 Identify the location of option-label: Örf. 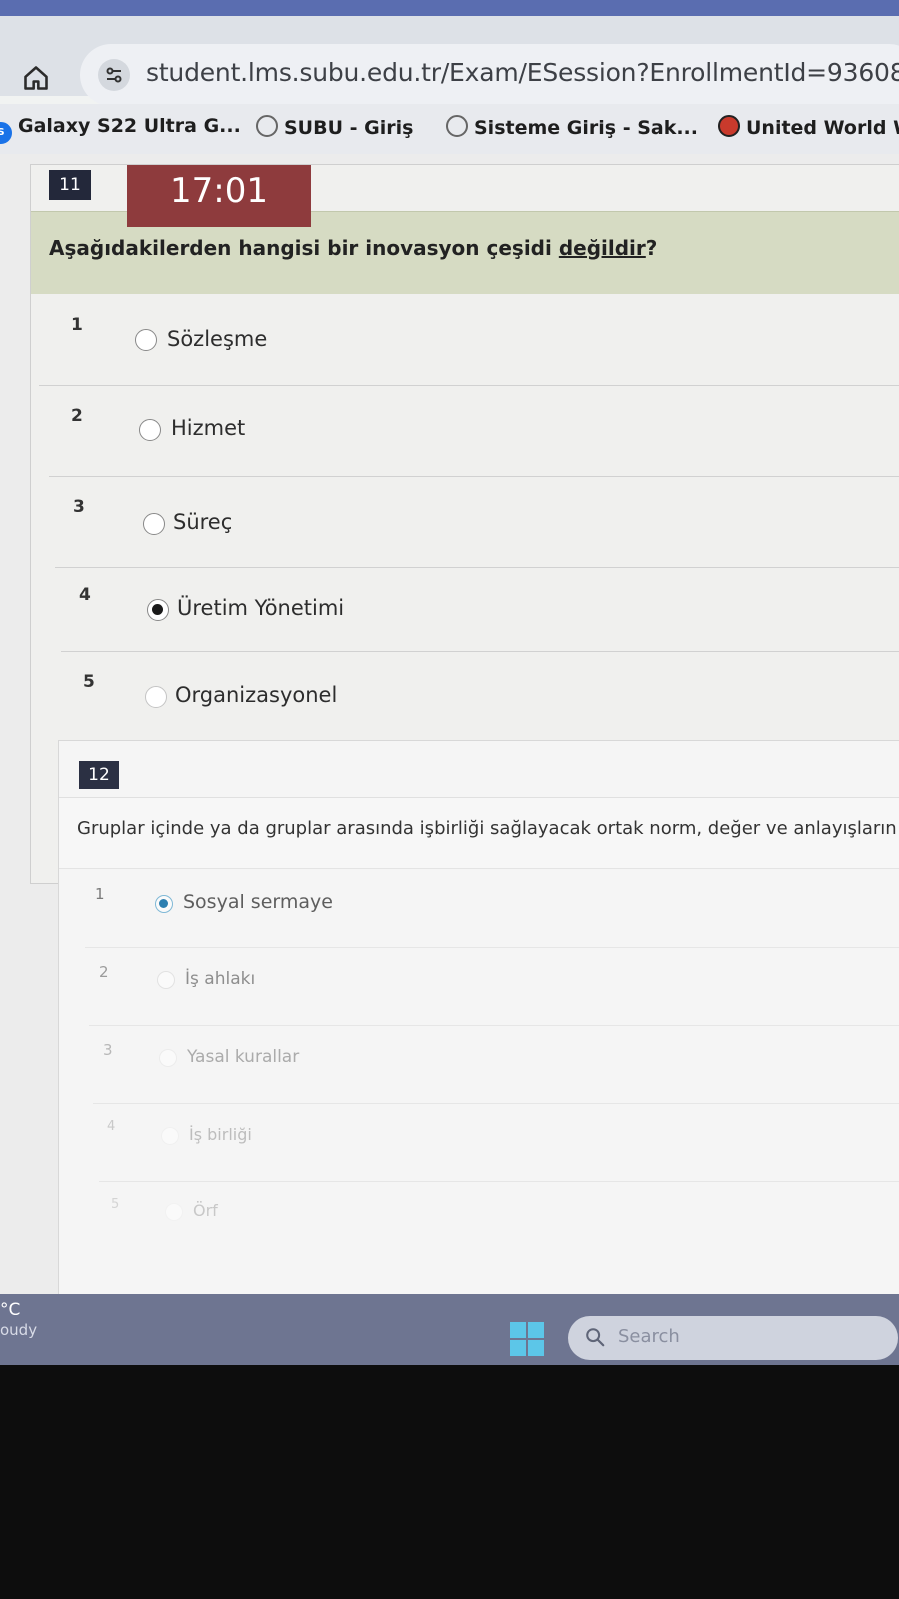
(205, 1210).